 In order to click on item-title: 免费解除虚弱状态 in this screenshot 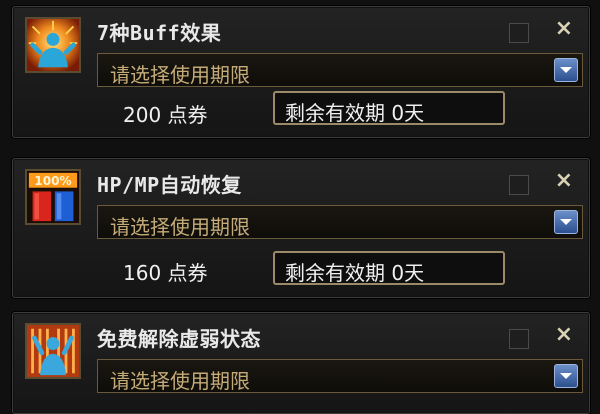, I will do `click(179, 339)`.